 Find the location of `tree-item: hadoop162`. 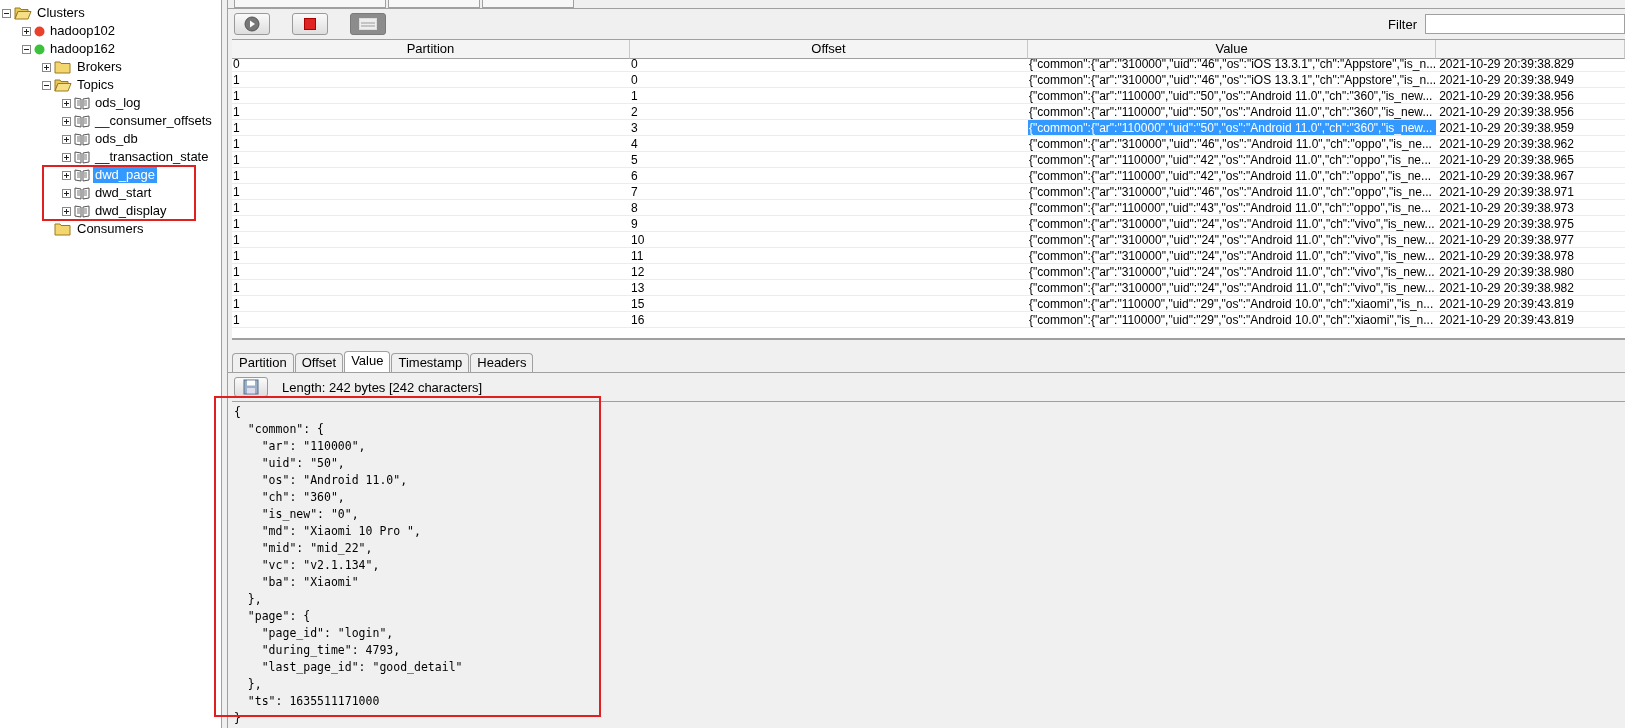

tree-item: hadoop162 is located at coordinates (83, 49).